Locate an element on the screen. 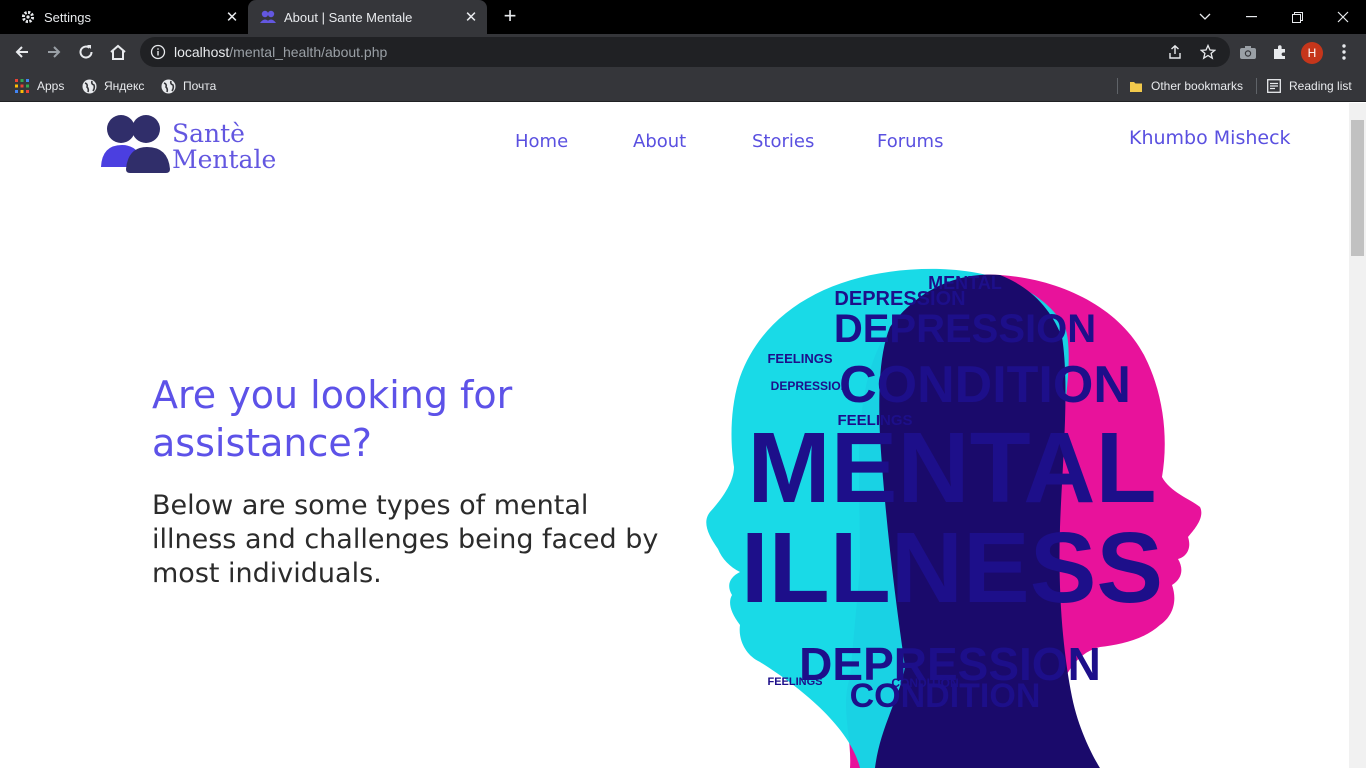 This screenshot has height=768, width=1366. apps-grid-icon is located at coordinates (22, 86).